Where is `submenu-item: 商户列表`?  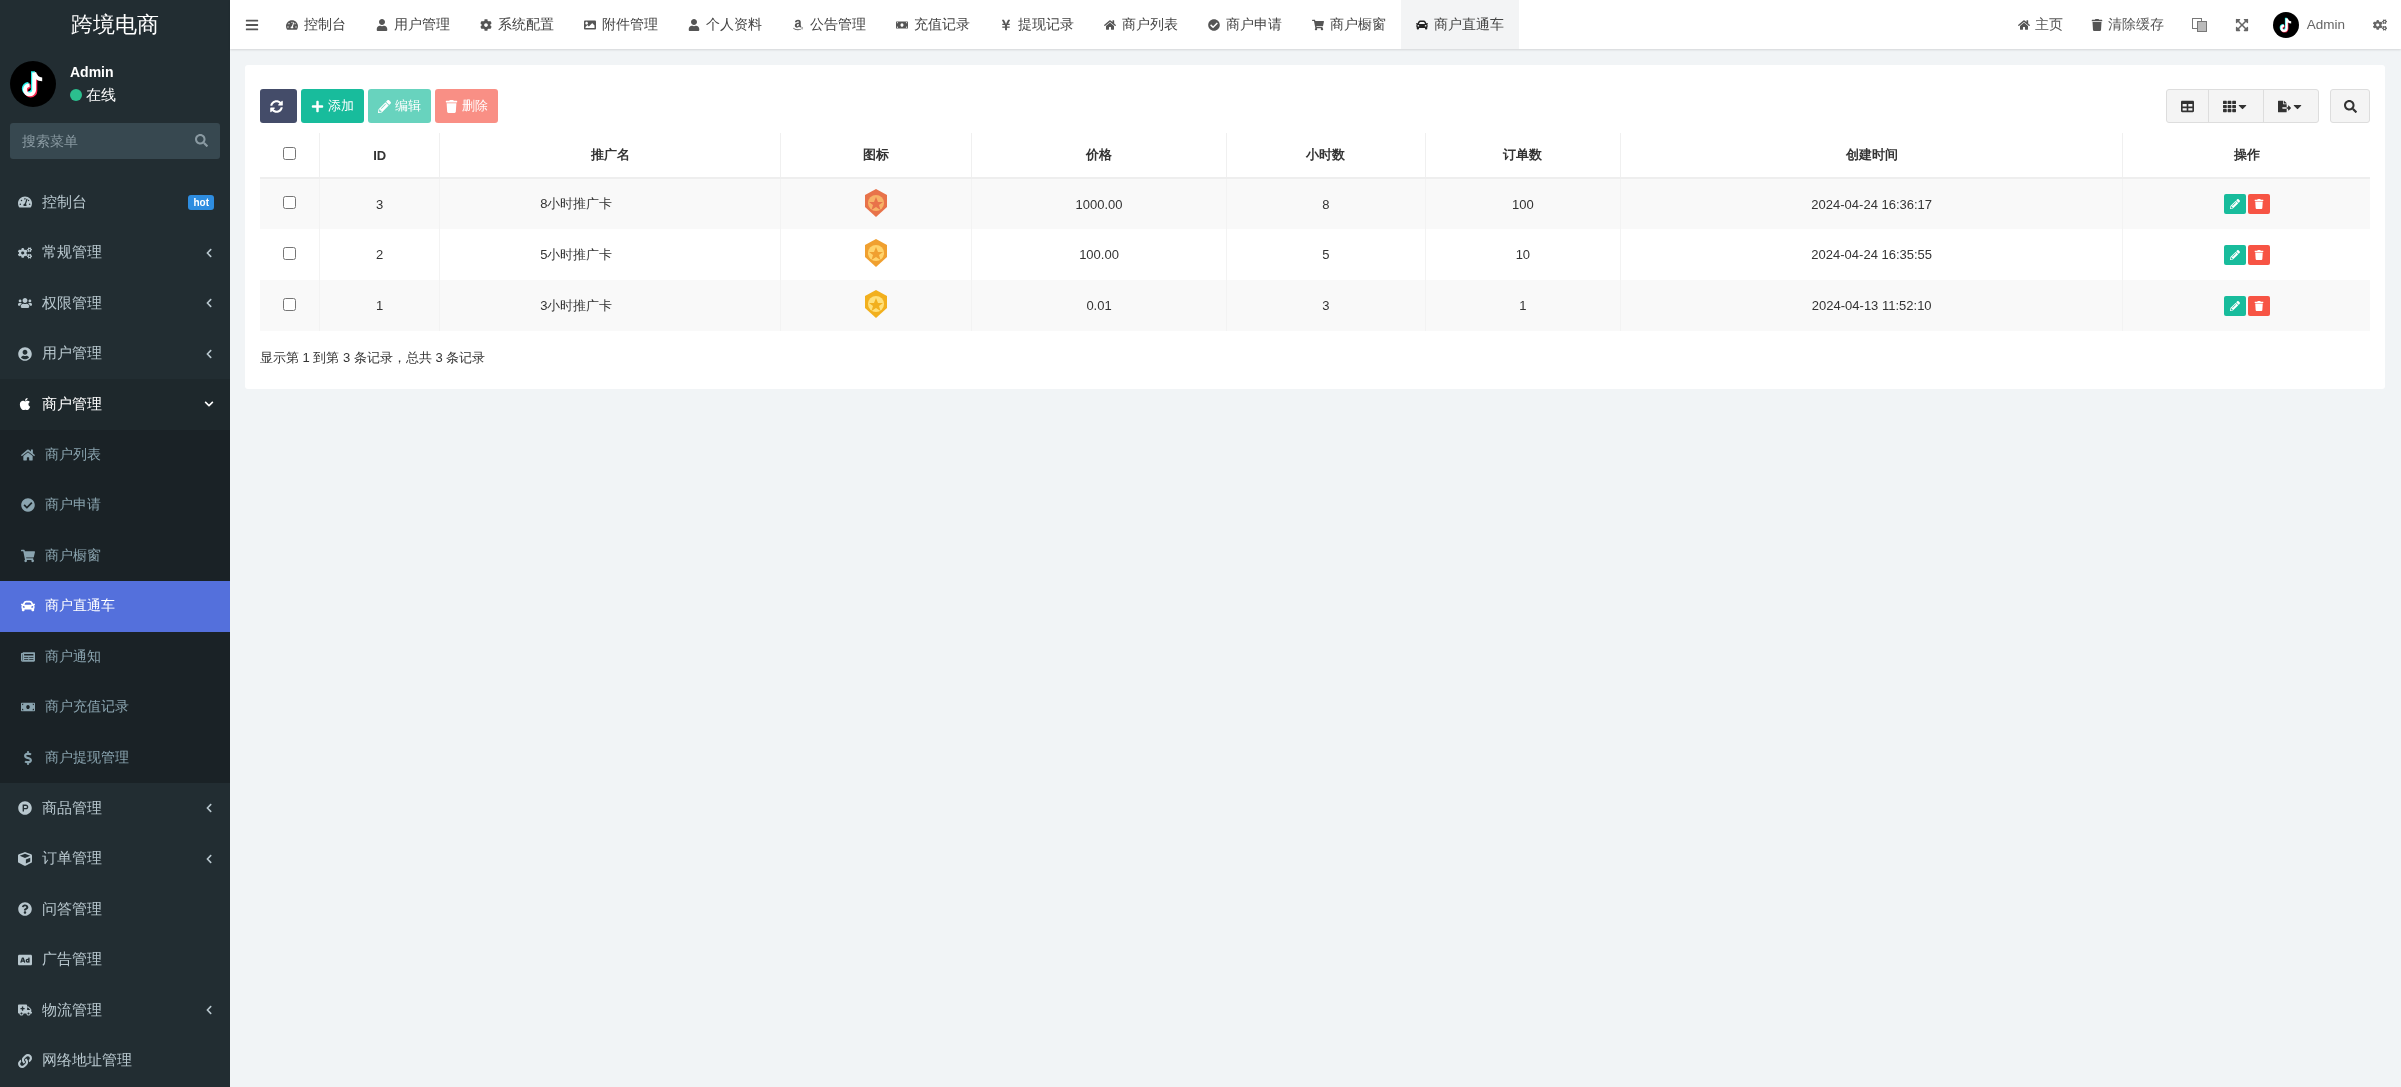 submenu-item: 商户列表 is located at coordinates (115, 454).